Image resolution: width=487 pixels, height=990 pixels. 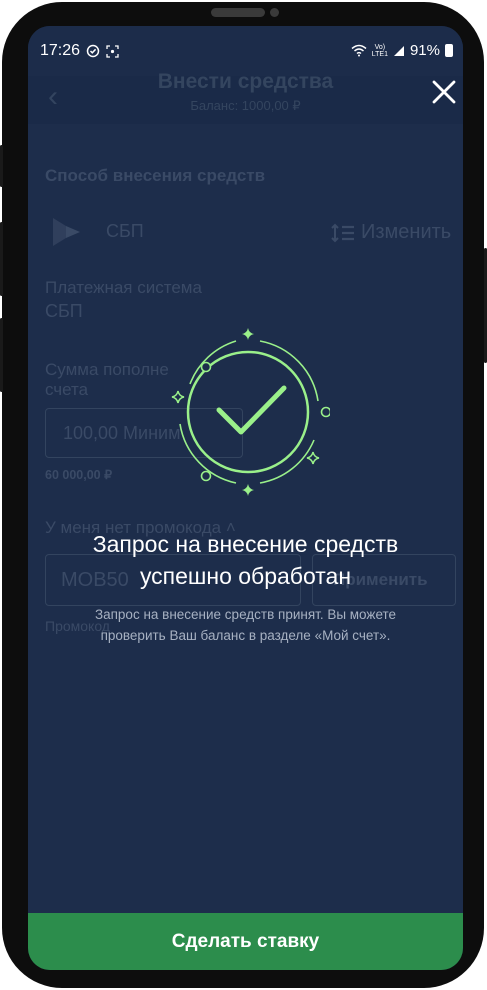 What do you see at coordinates (449, 50) in the screenshot?
I see `battery-icon` at bounding box center [449, 50].